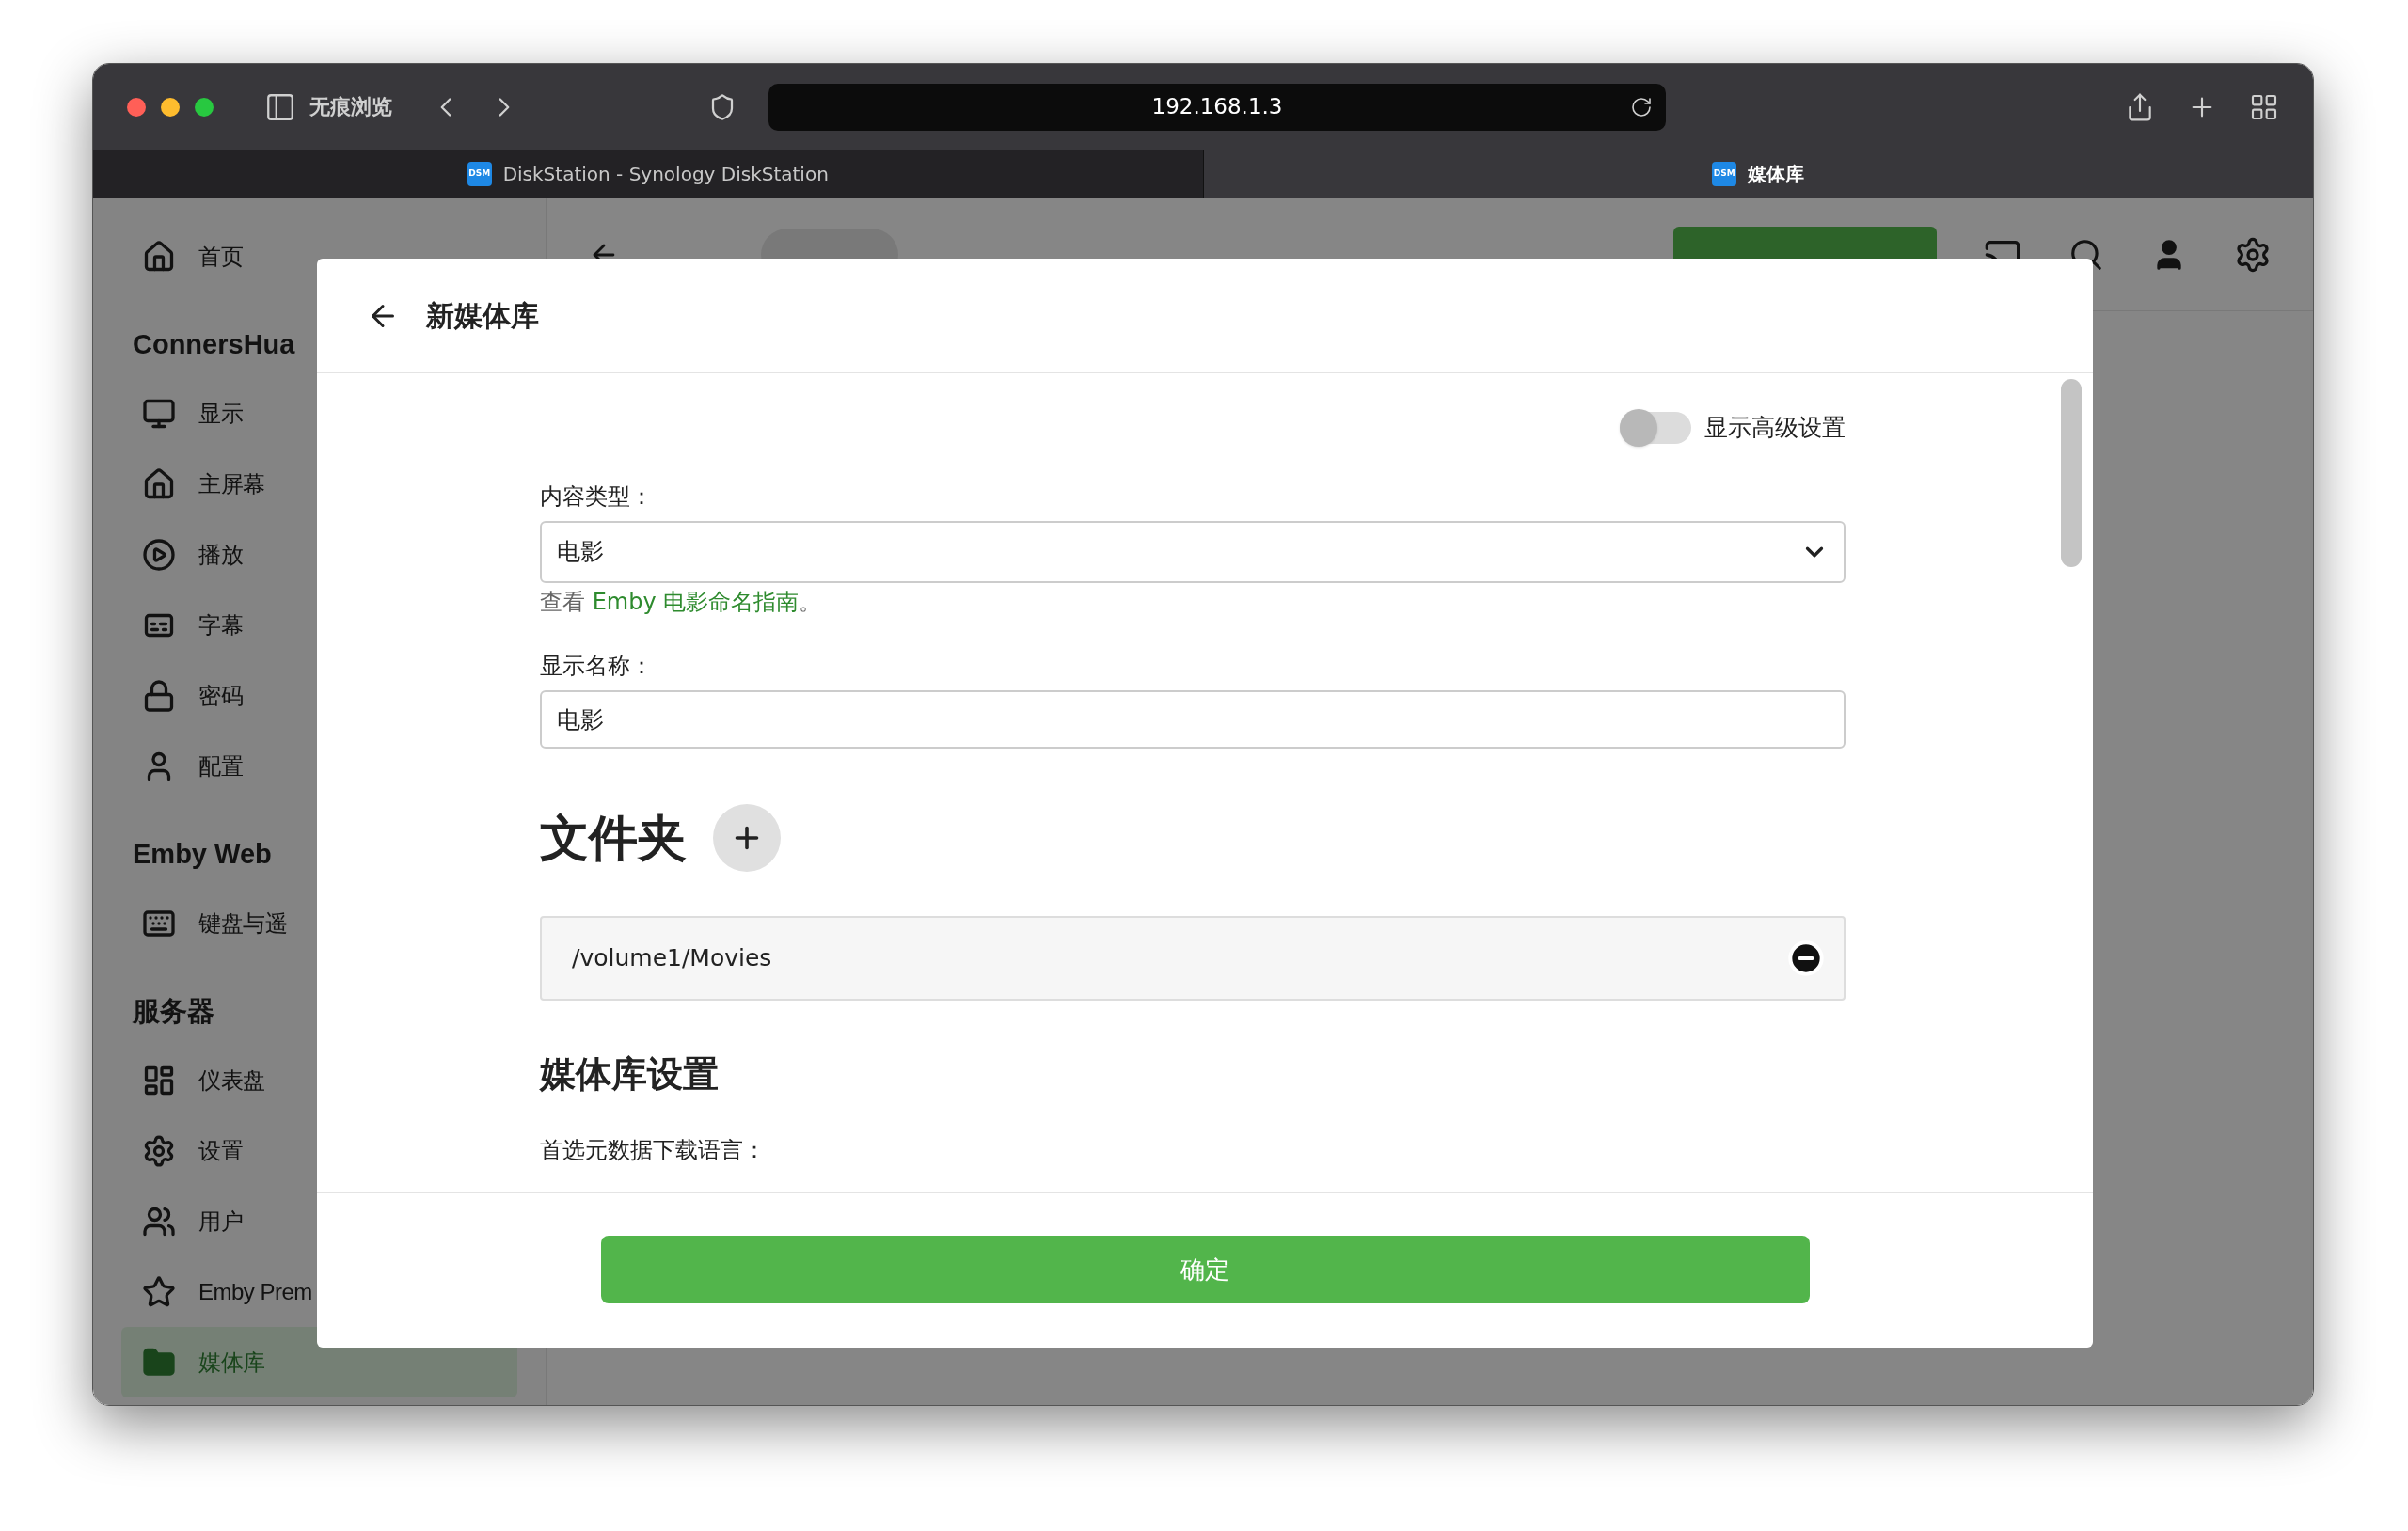  Describe the element at coordinates (319, 256) in the screenshot. I see `sidebar-item: 首页` at that location.